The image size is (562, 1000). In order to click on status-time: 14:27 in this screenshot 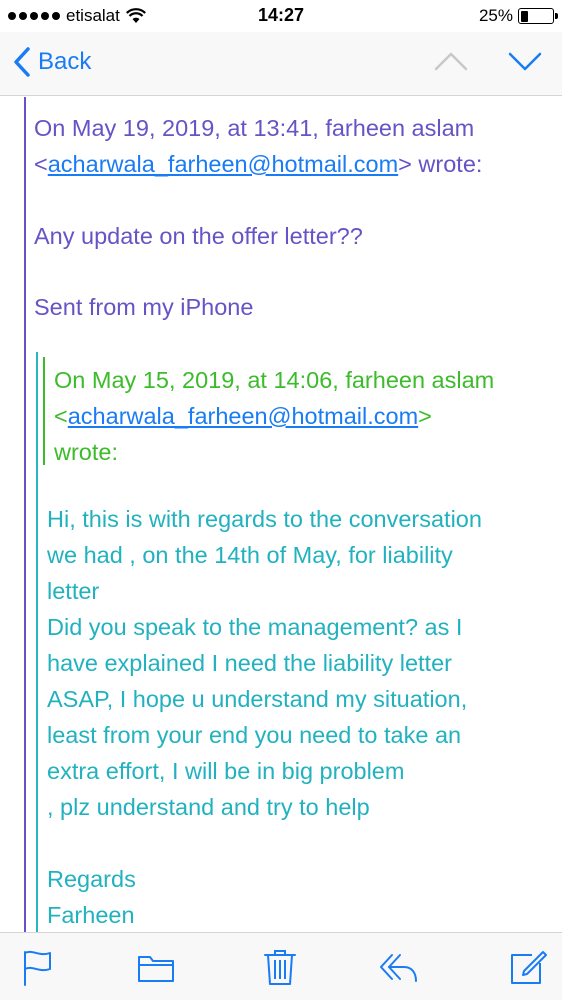, I will do `click(281, 15)`.